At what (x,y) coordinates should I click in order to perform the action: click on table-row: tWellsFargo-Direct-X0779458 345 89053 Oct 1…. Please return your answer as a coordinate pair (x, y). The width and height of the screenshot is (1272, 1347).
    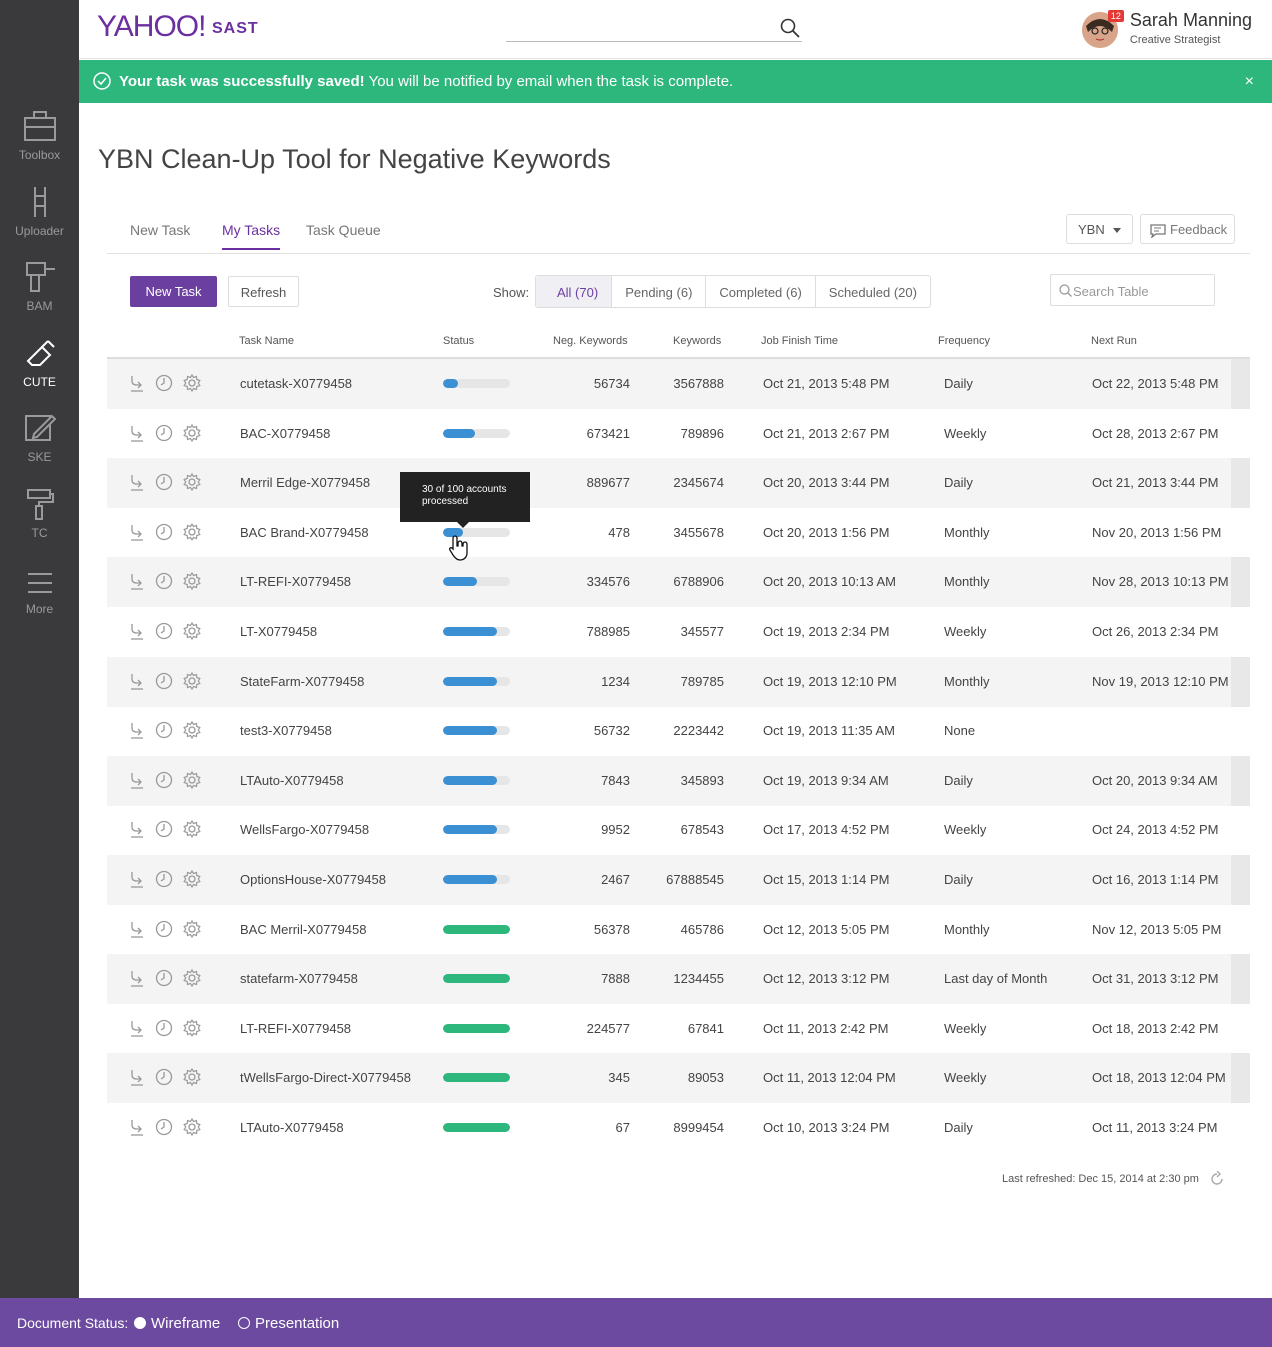
    Looking at the image, I should click on (678, 1078).